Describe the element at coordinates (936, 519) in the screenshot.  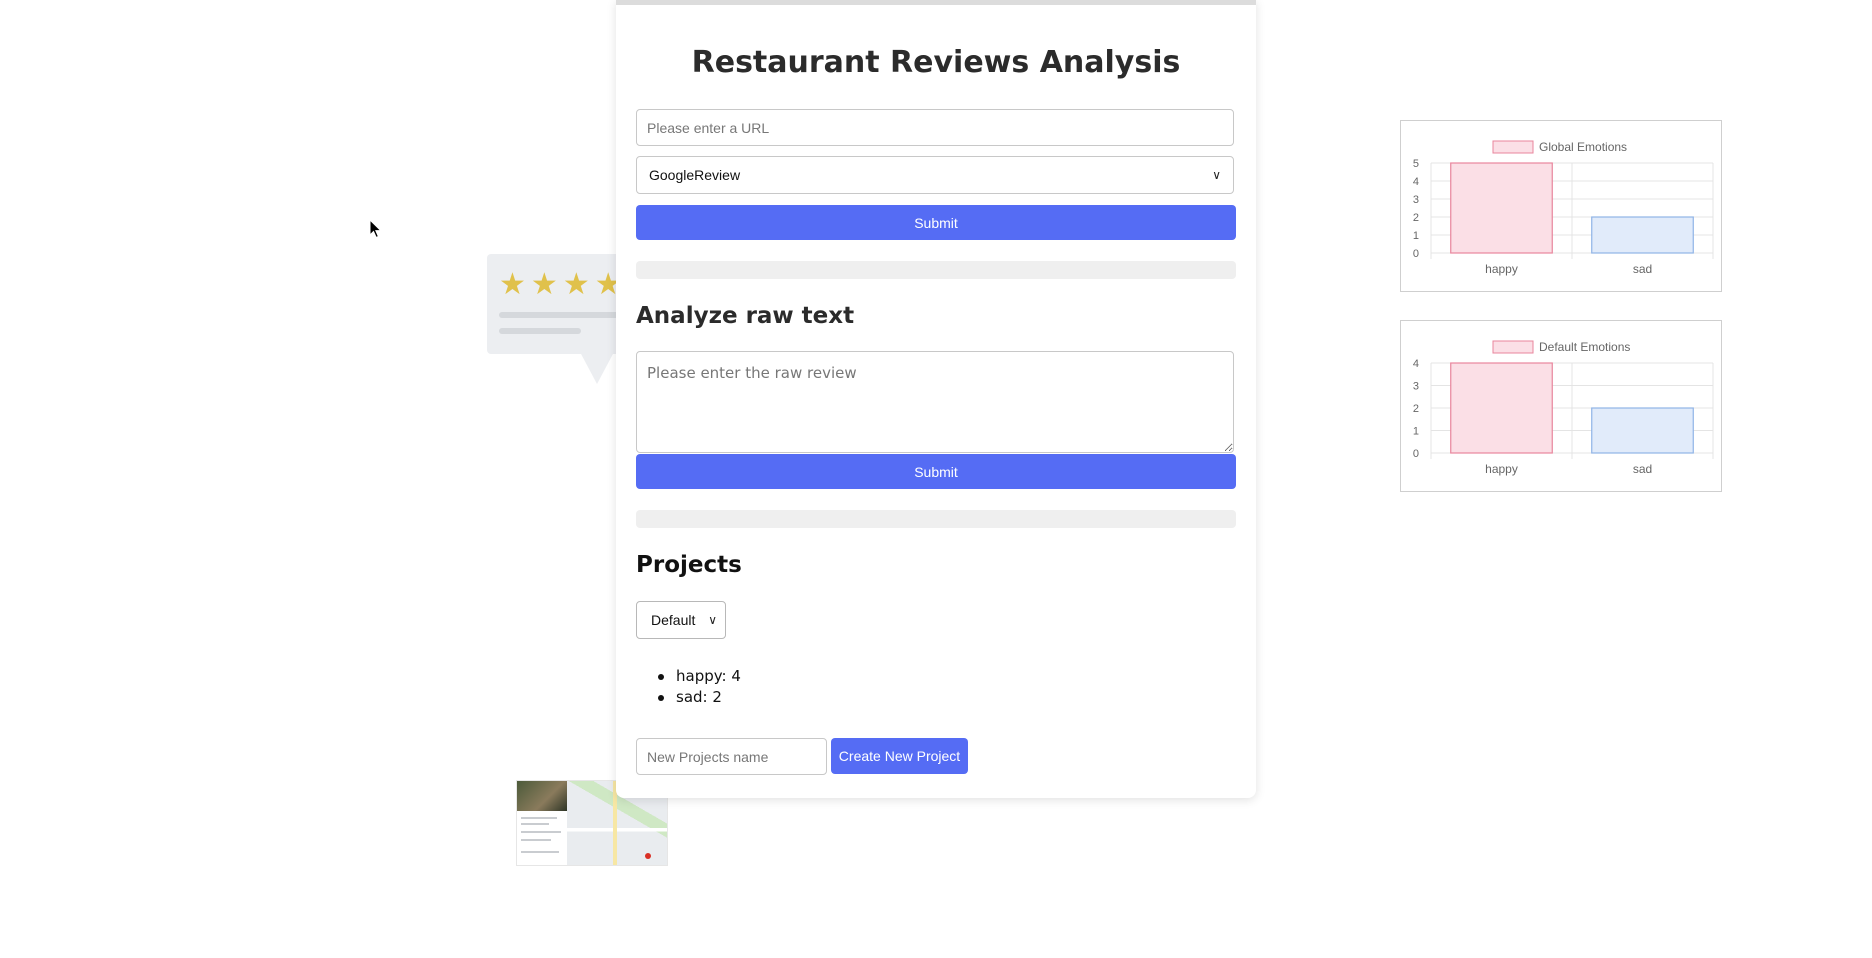
I see `raw-progress-bar` at that location.